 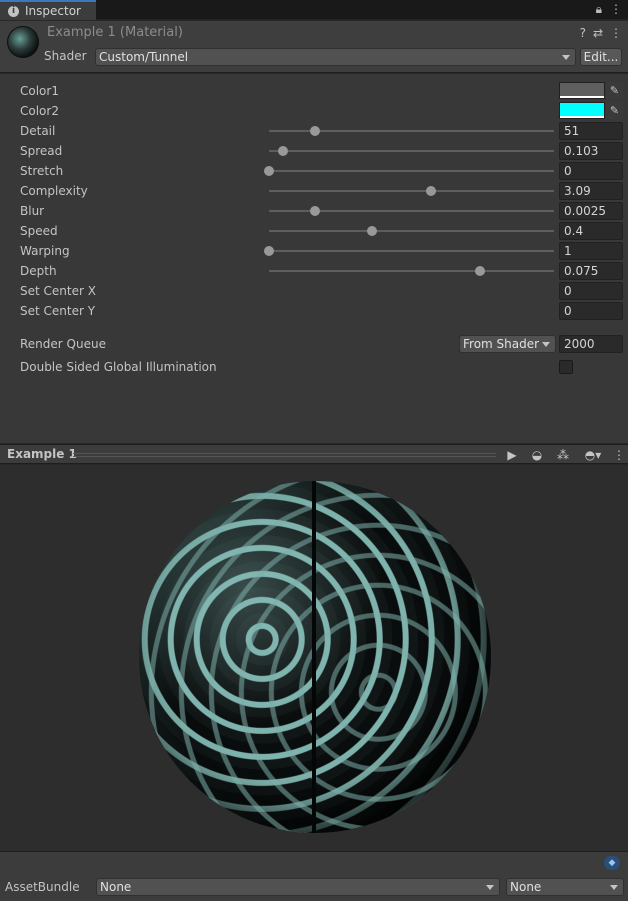 What do you see at coordinates (591, 291) in the screenshot?
I see `set-center-x-field: 0` at bounding box center [591, 291].